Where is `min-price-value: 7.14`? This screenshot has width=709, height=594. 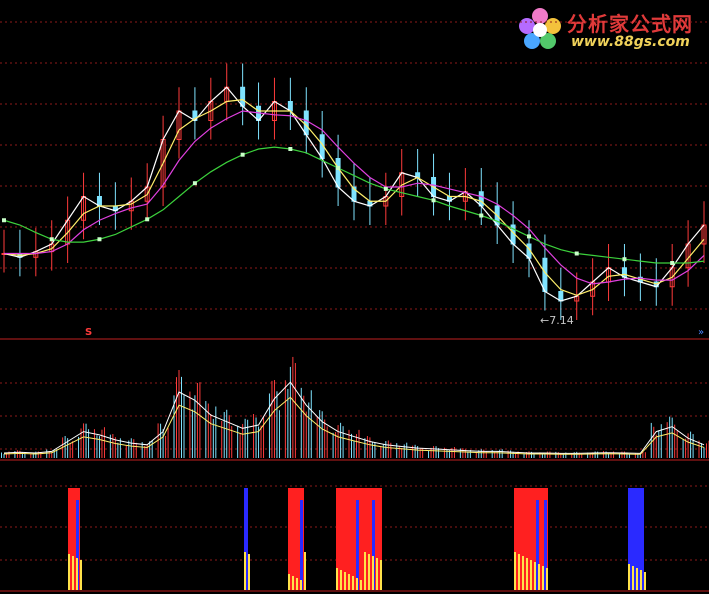
min-price-value: 7.14 is located at coordinates (561, 320).